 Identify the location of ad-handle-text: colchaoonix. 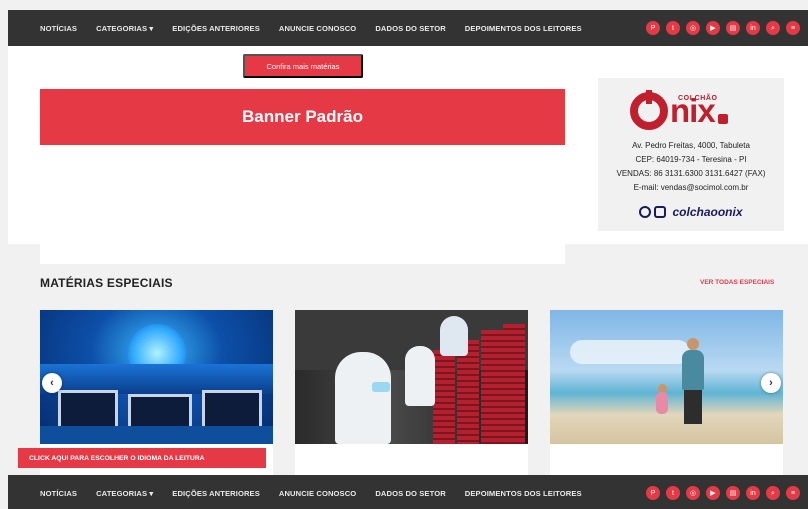
(707, 212).